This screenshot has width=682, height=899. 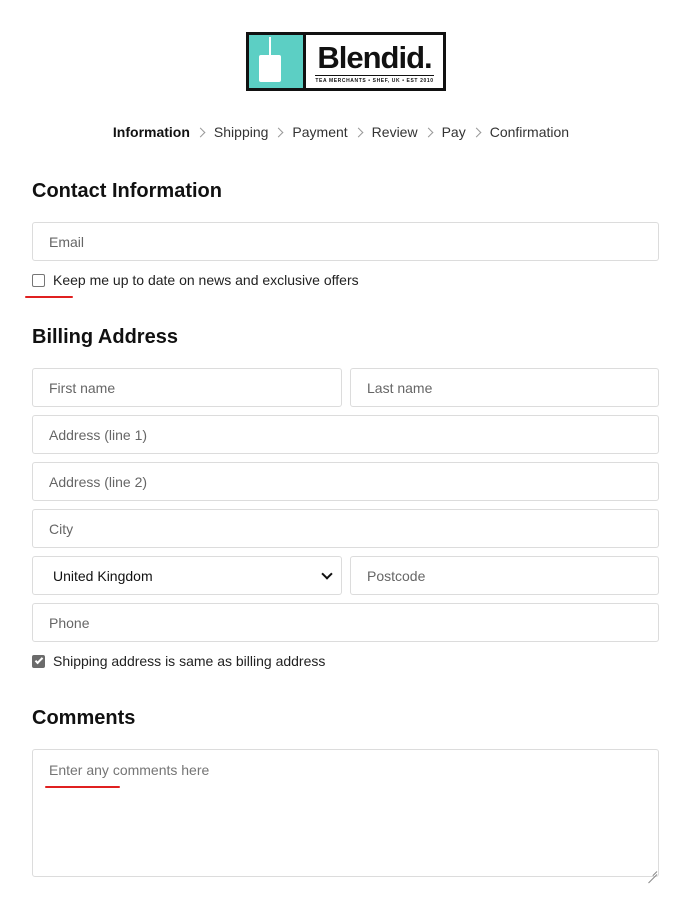 I want to click on tea-bag-icon, so click(x=277, y=61).